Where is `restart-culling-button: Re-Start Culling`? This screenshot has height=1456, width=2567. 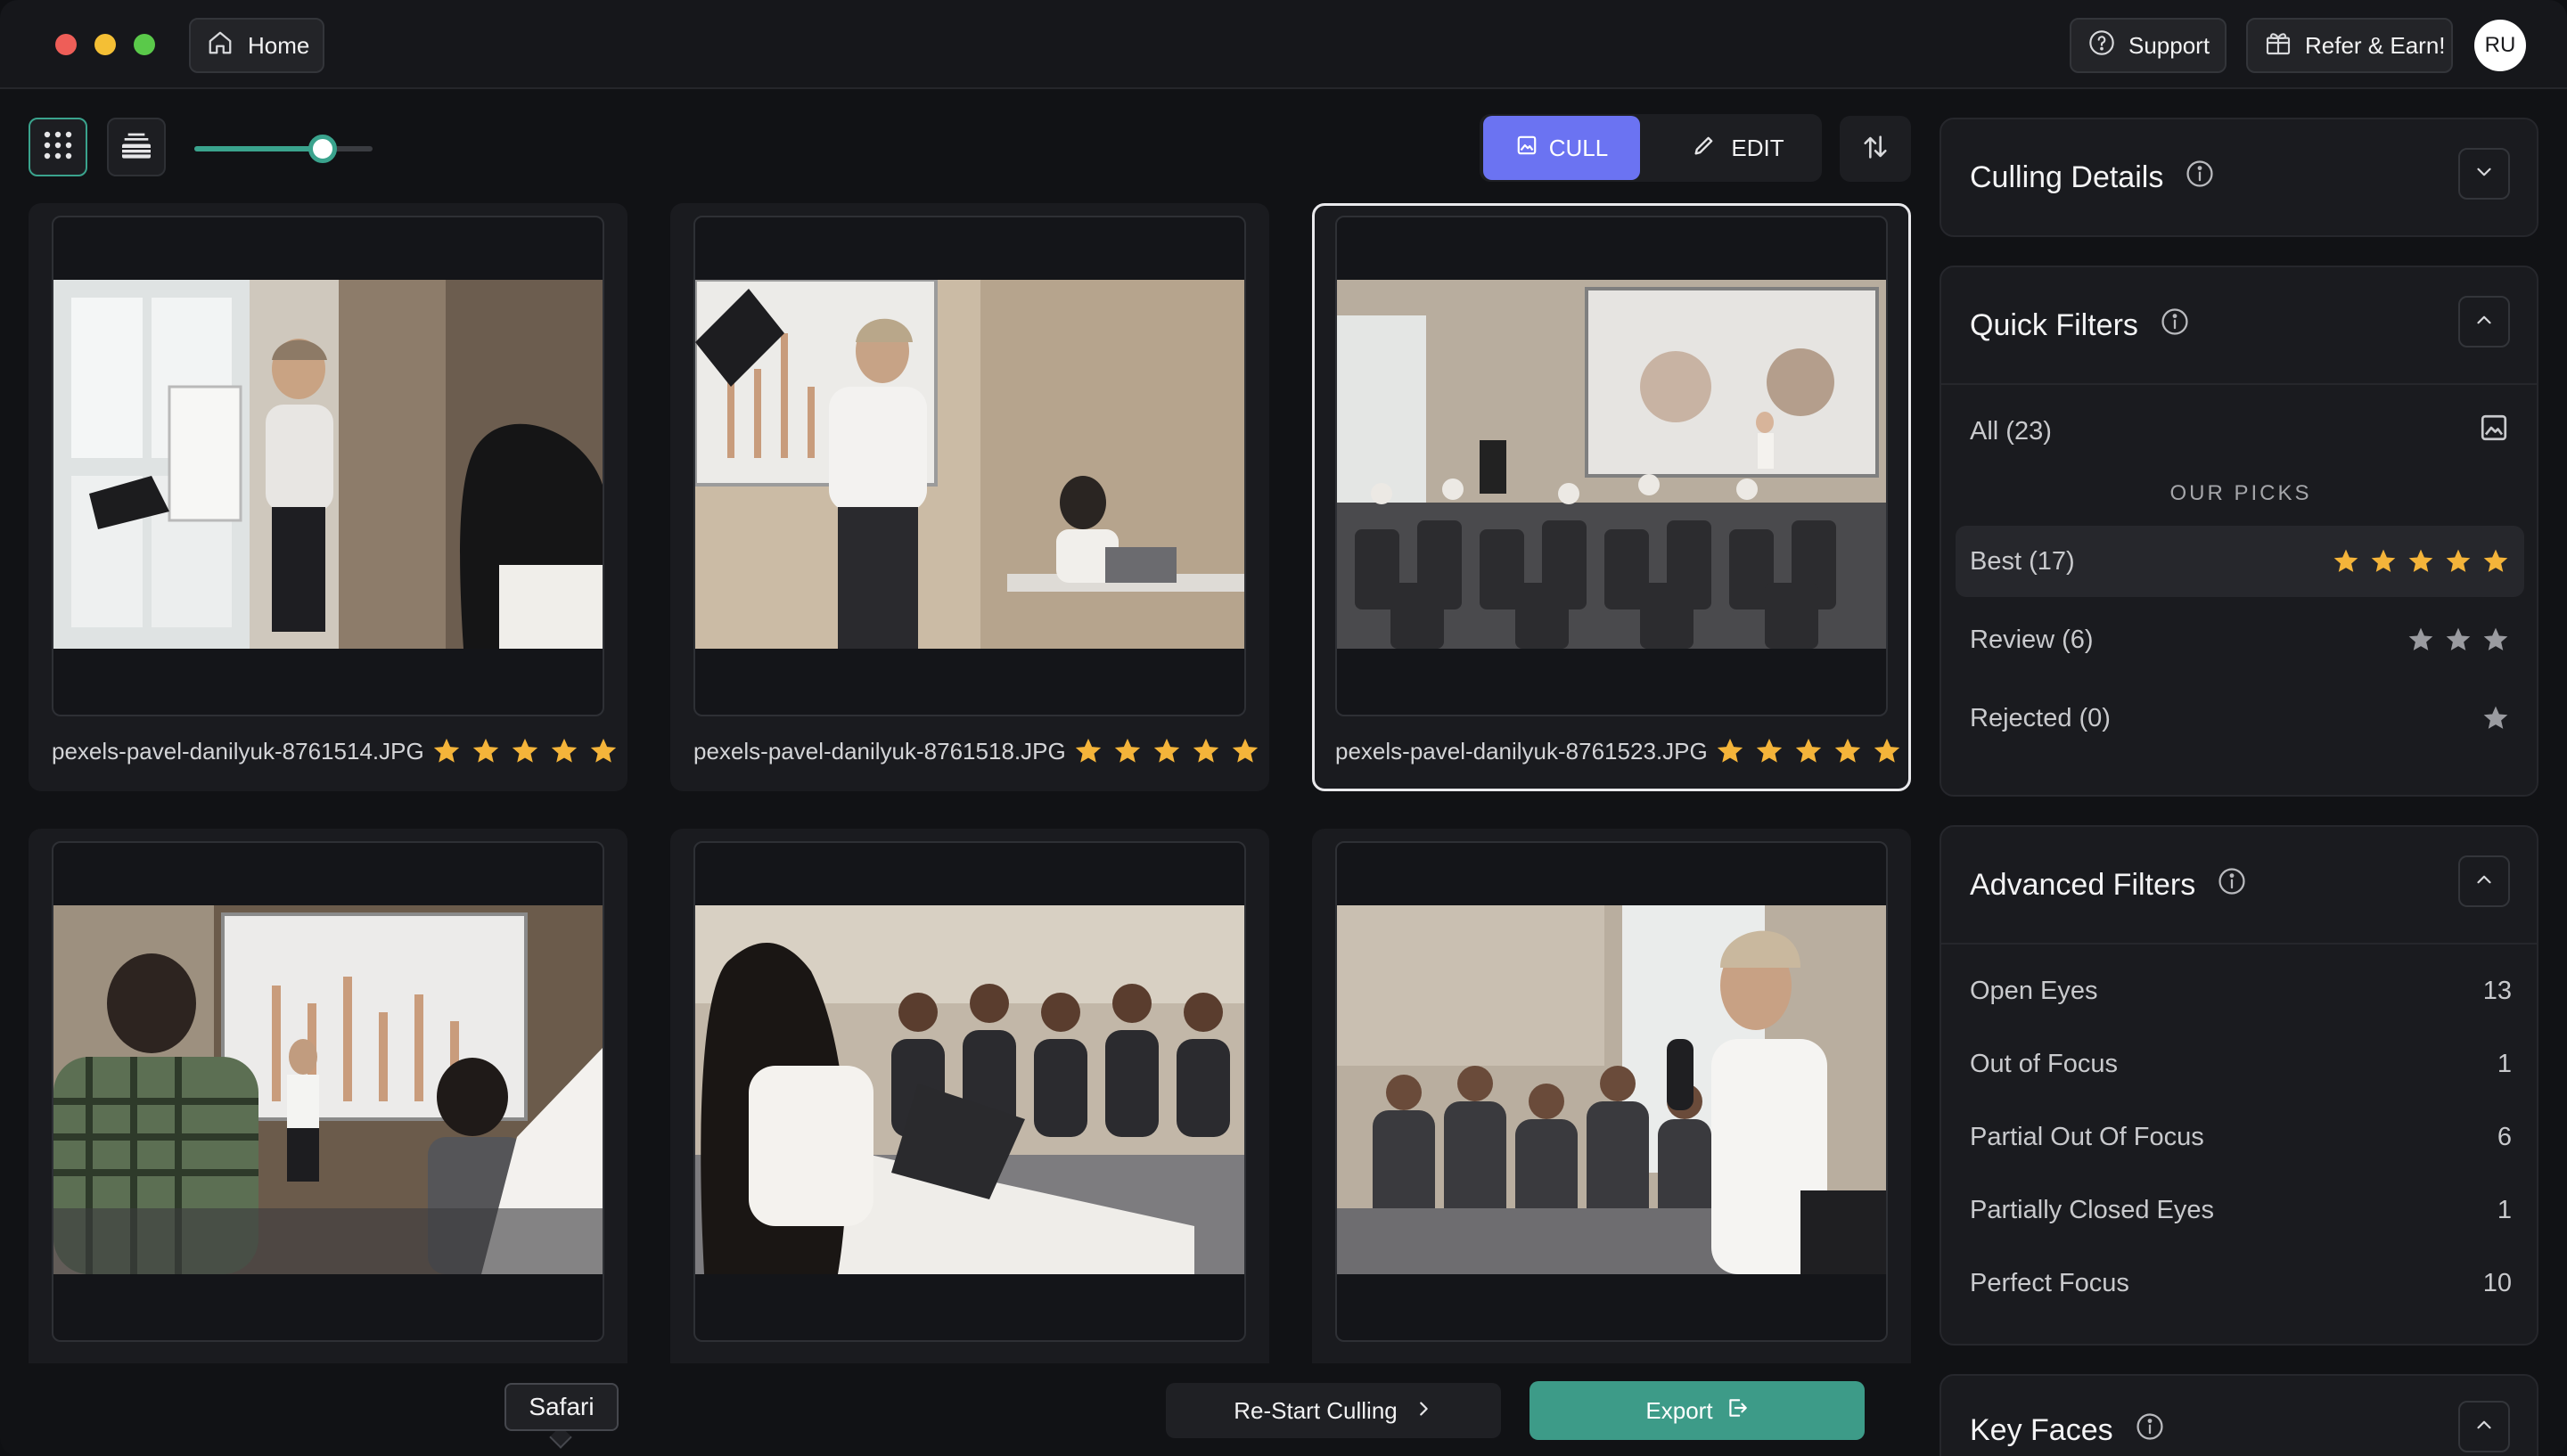 restart-culling-button: Re-Start Culling is located at coordinates (1334, 1410).